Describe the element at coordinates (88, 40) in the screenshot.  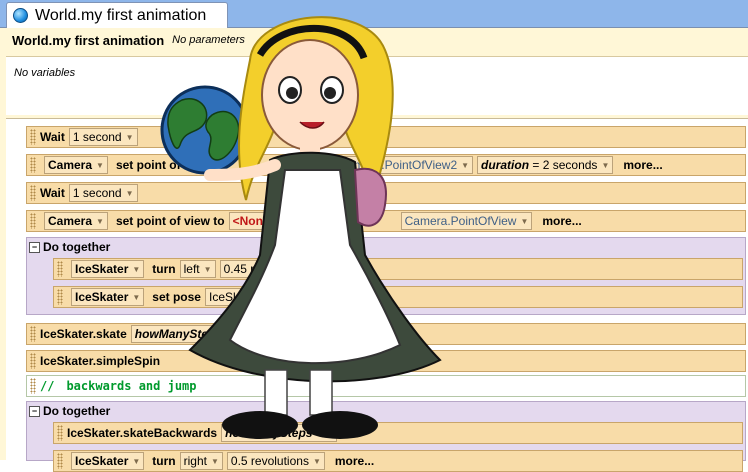
I see `method-name: World.my first animation` at that location.